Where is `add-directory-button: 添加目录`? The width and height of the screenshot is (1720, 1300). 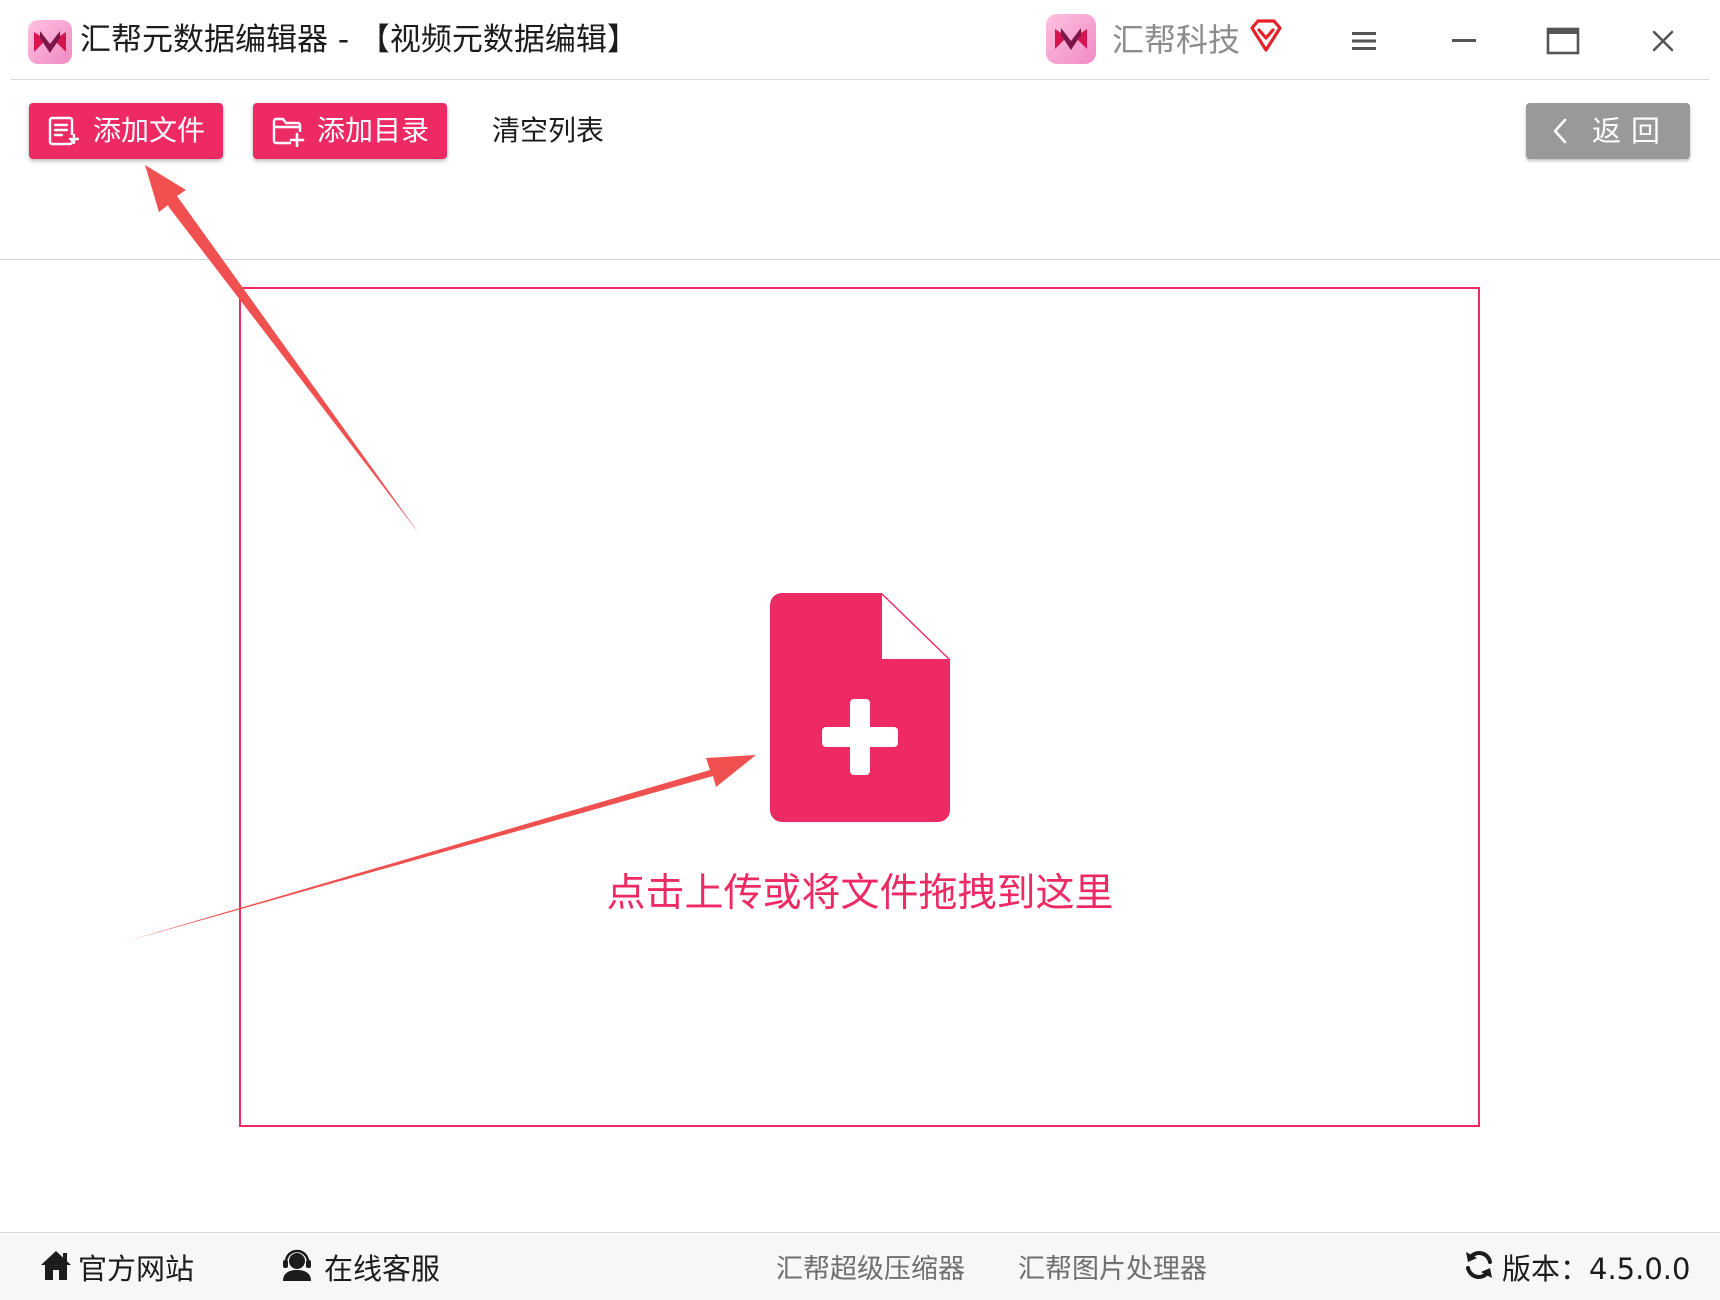
add-directory-button: 添加目录 is located at coordinates (350, 131).